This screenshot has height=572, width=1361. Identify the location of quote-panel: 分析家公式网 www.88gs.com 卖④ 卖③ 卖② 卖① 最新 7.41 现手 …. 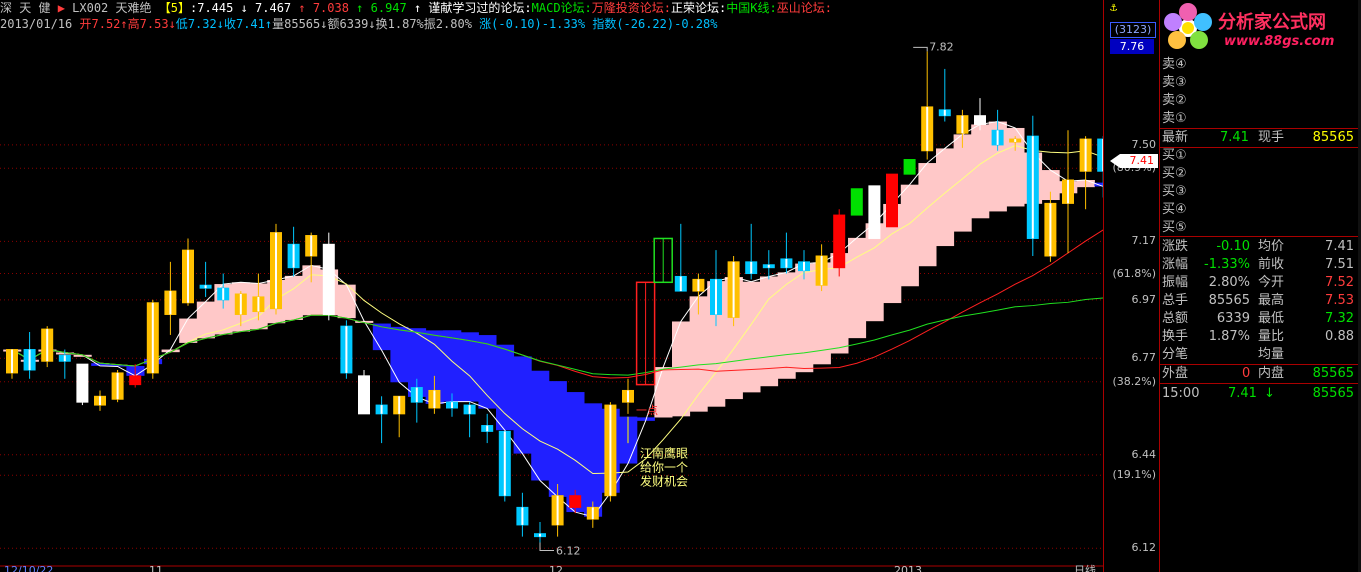
(1260, 286).